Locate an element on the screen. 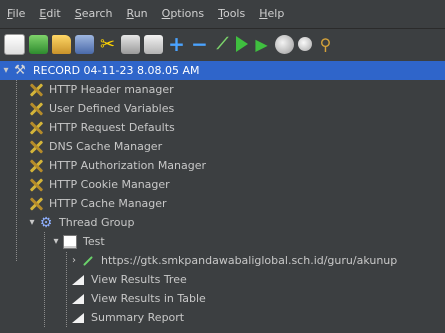 This screenshot has height=333, width=445. tree-item-label: HTTP Authorization Manager is located at coordinates (128, 165).